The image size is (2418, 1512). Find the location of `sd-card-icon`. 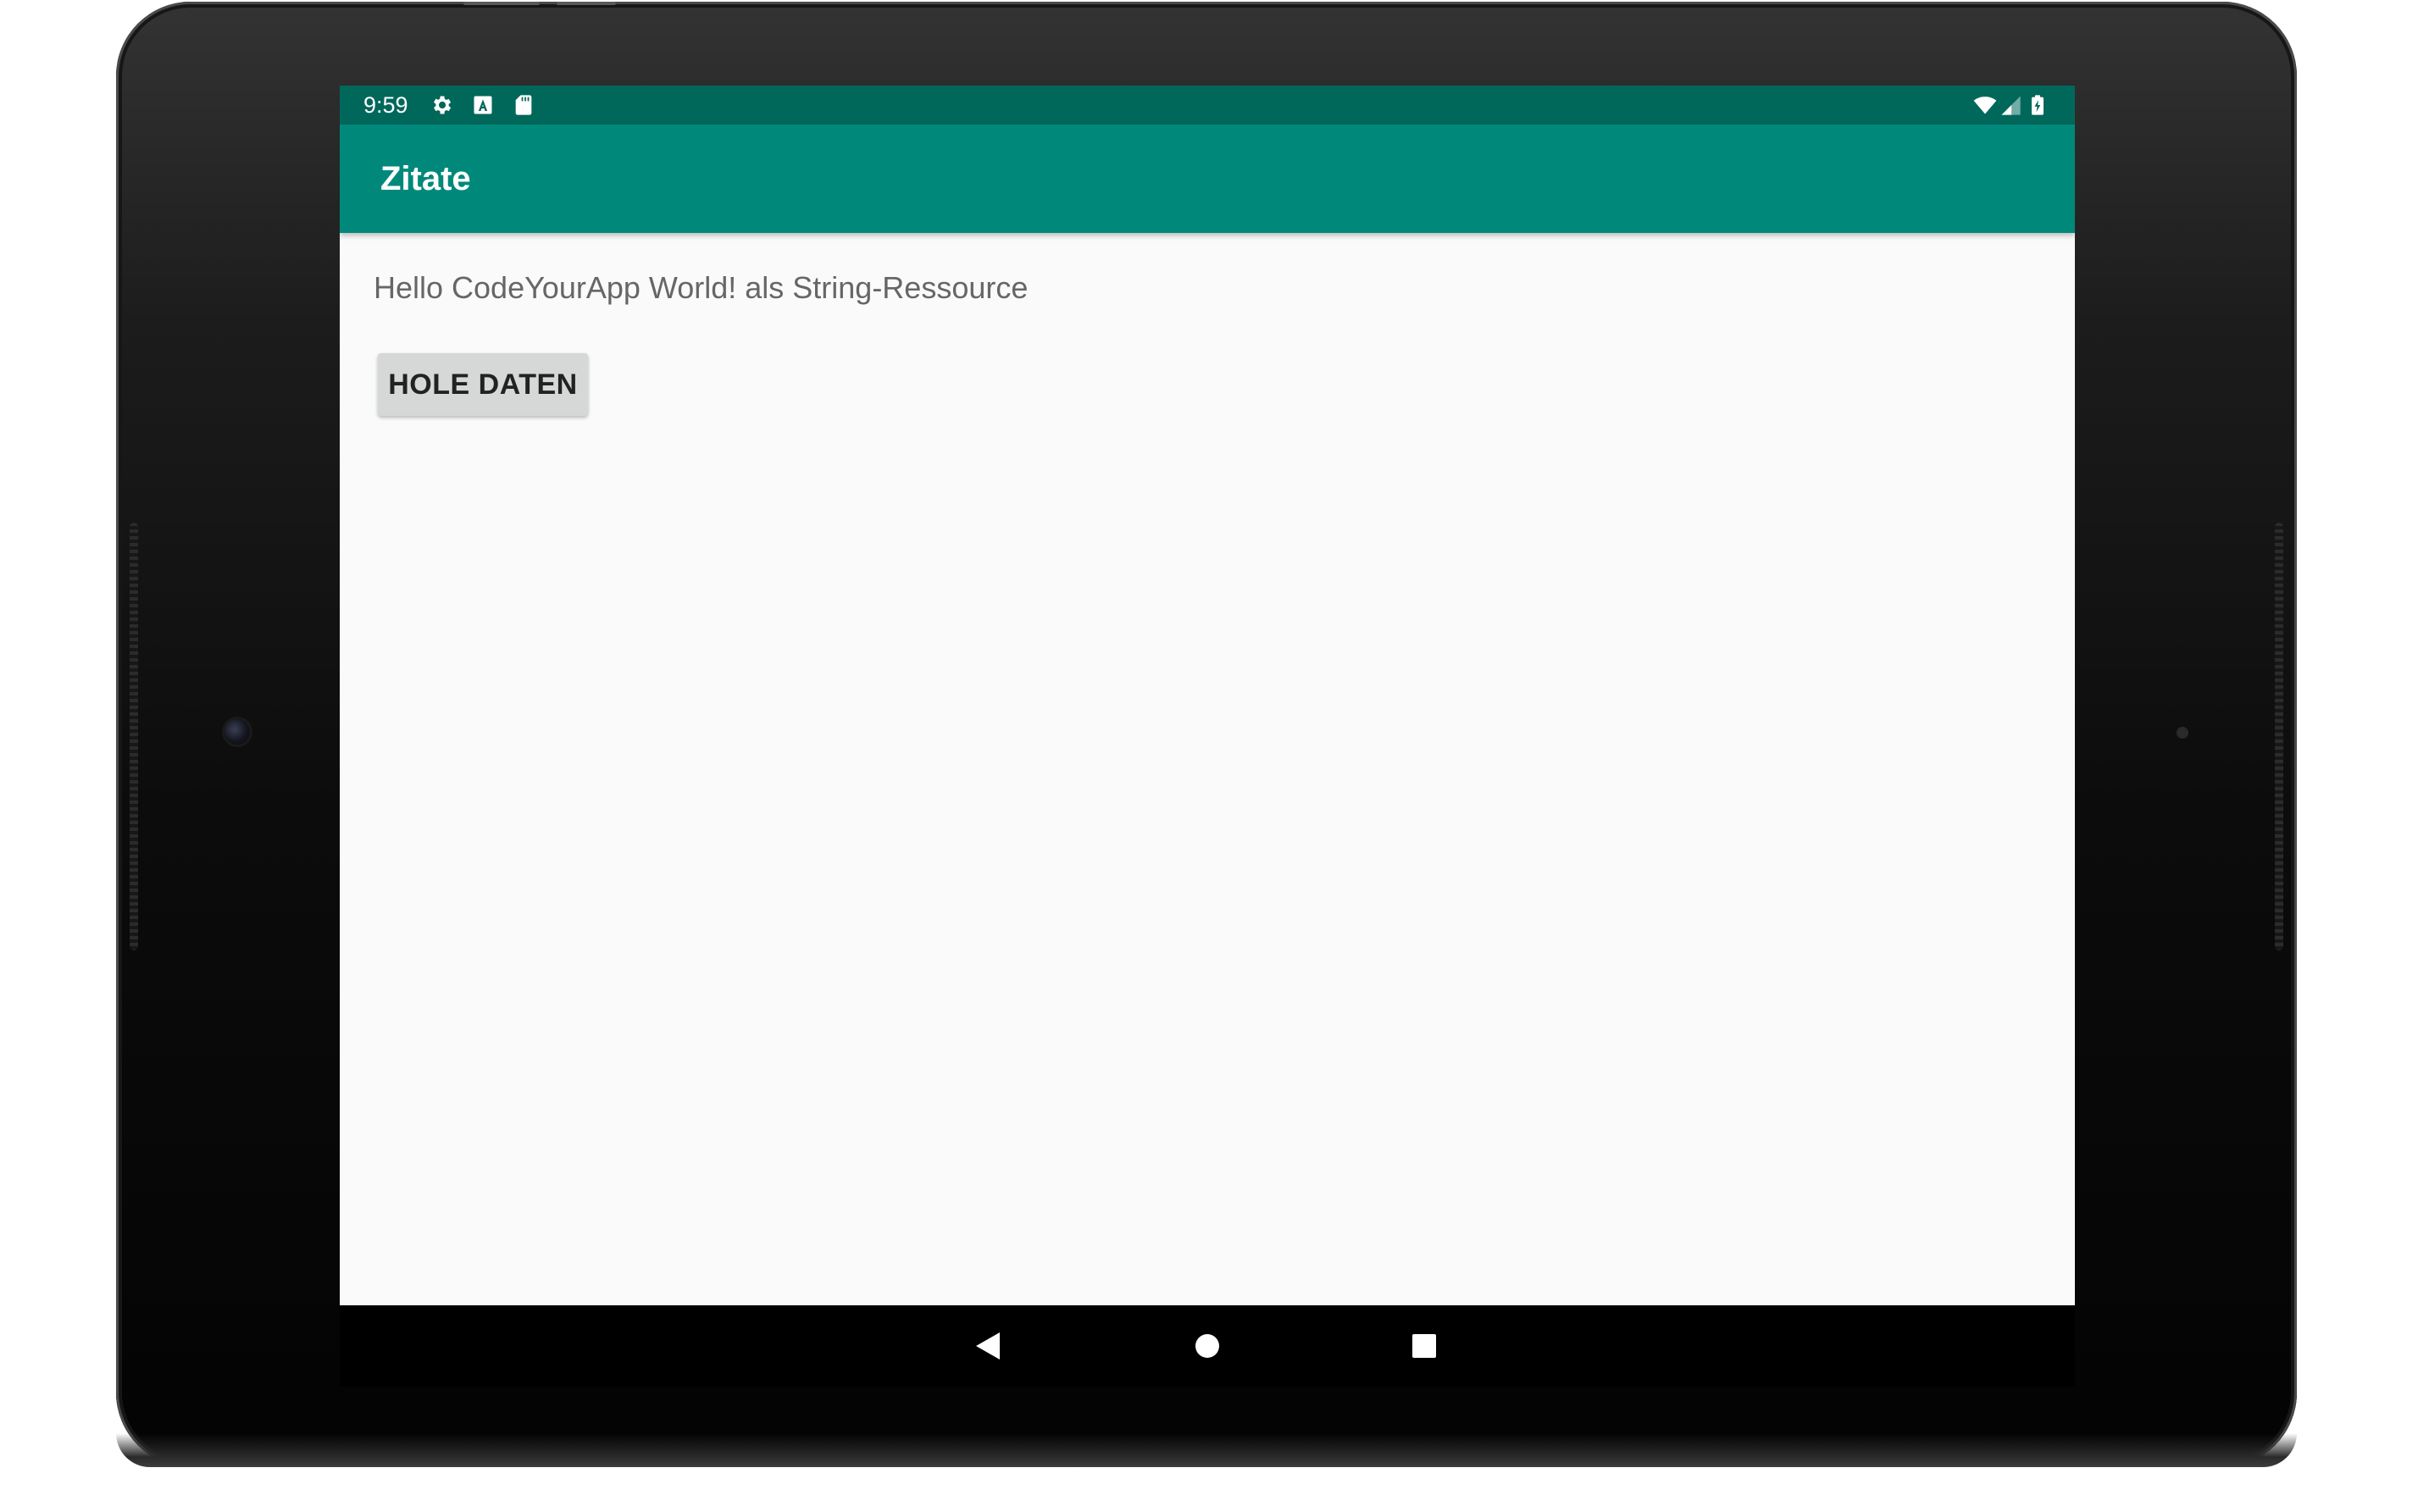

sd-card-icon is located at coordinates (523, 105).